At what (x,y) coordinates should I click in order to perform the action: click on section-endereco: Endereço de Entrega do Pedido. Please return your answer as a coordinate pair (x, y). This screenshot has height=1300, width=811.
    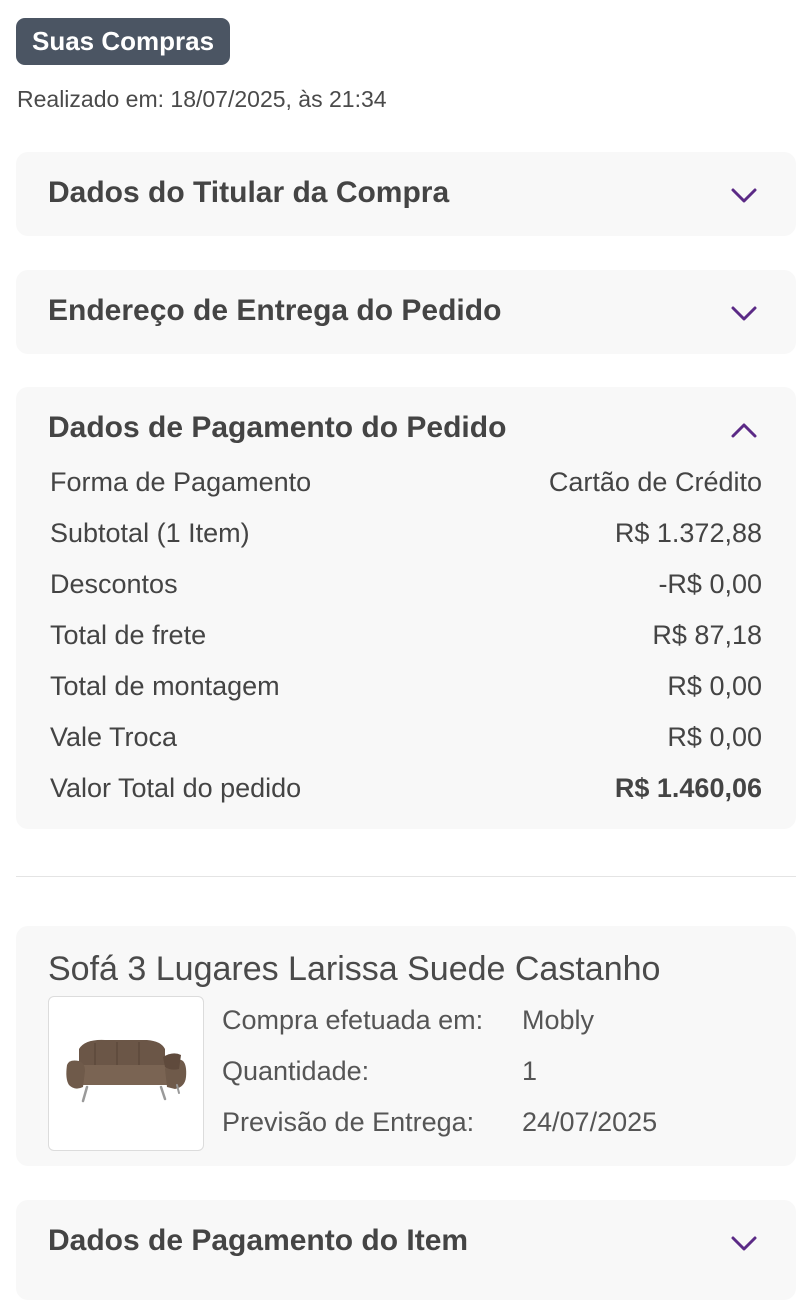
    Looking at the image, I should click on (406, 312).